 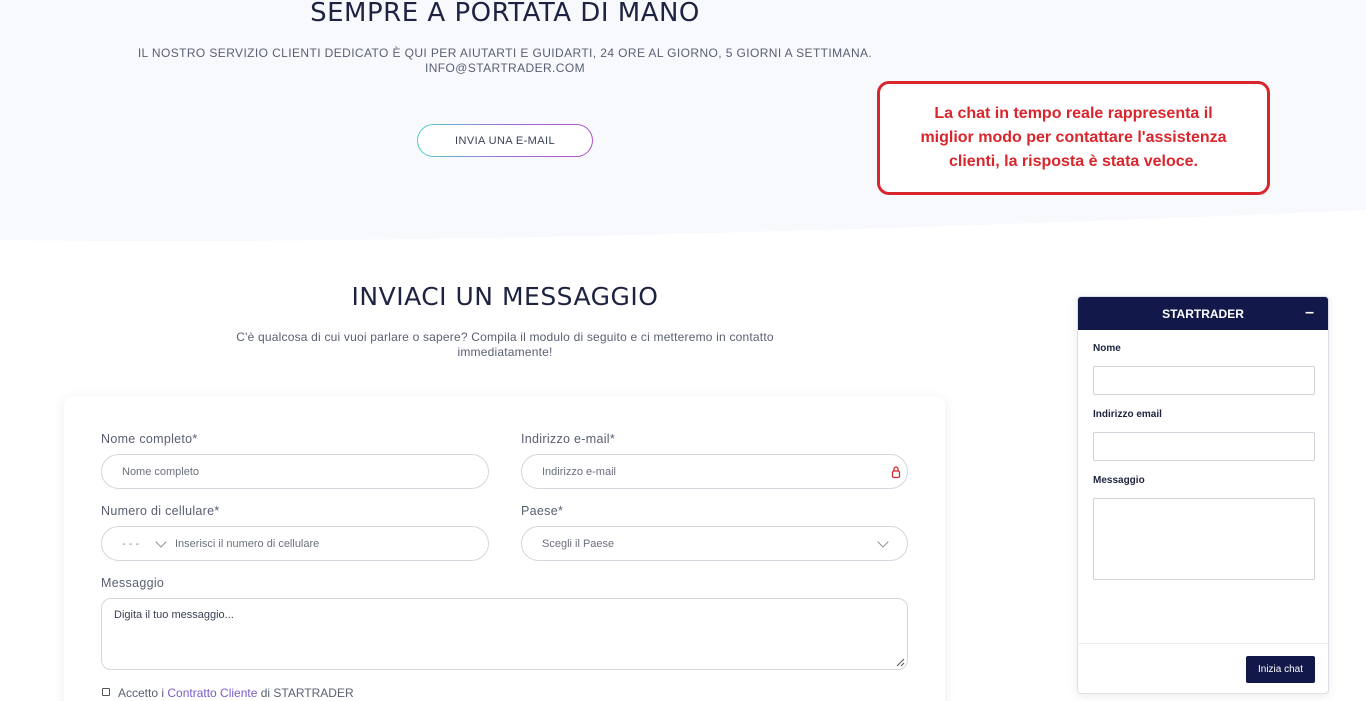 What do you see at coordinates (542, 511) in the screenshot?
I see `country-label: Paese*` at bounding box center [542, 511].